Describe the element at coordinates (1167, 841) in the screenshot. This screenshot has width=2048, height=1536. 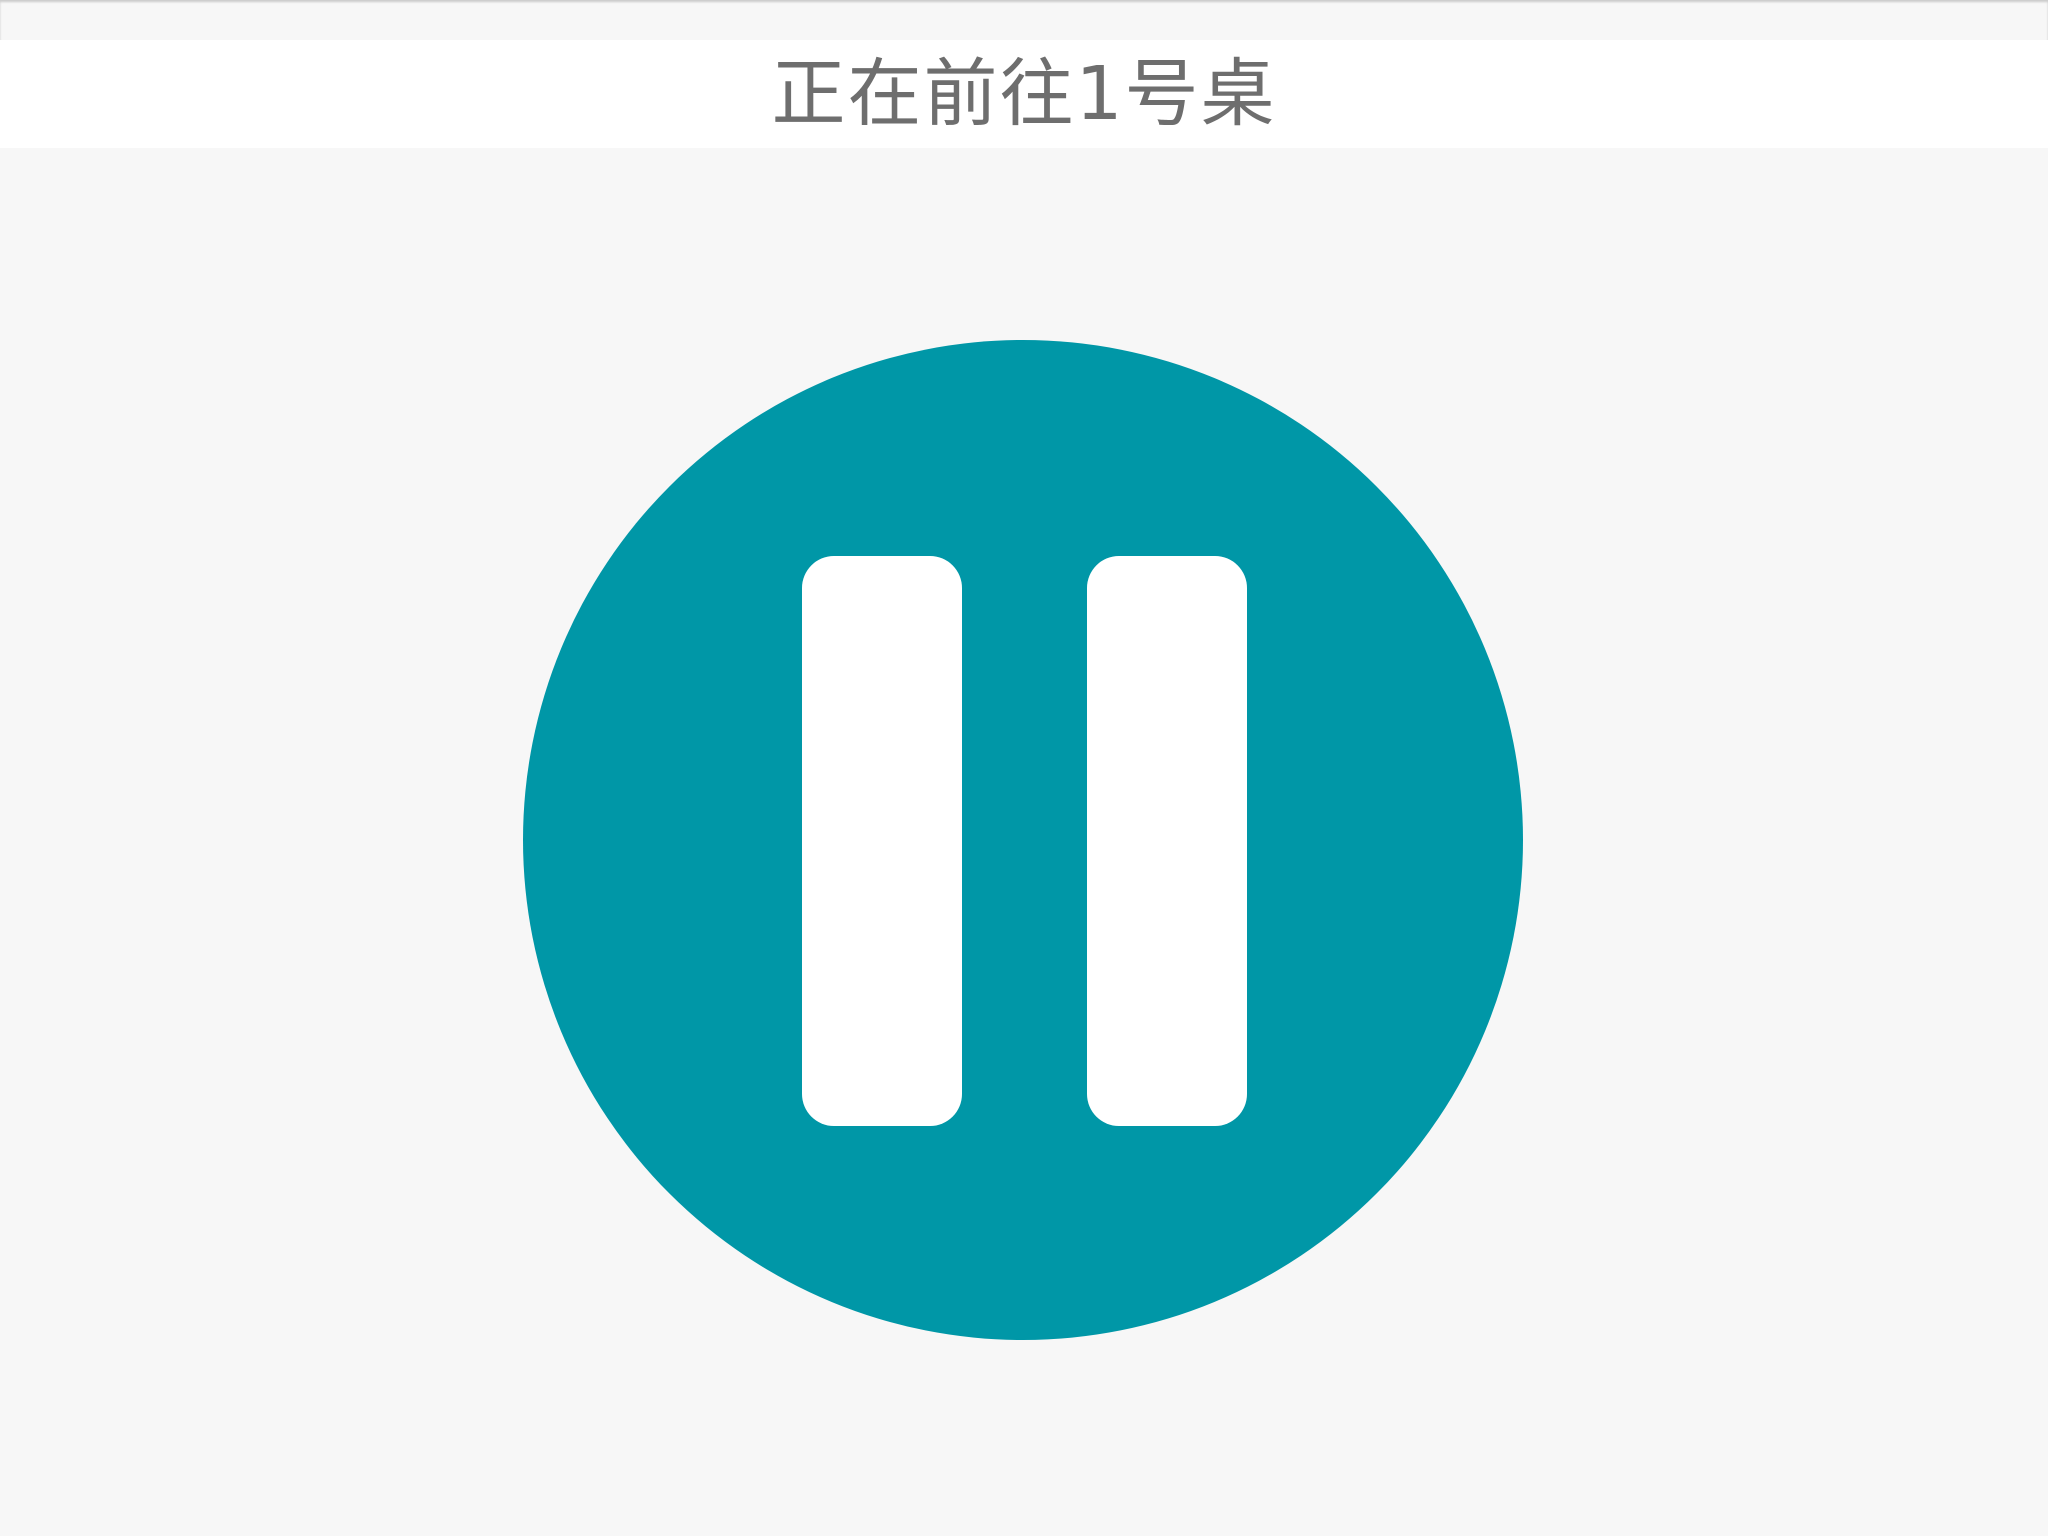
I see `pause-icon-right-bar` at that location.